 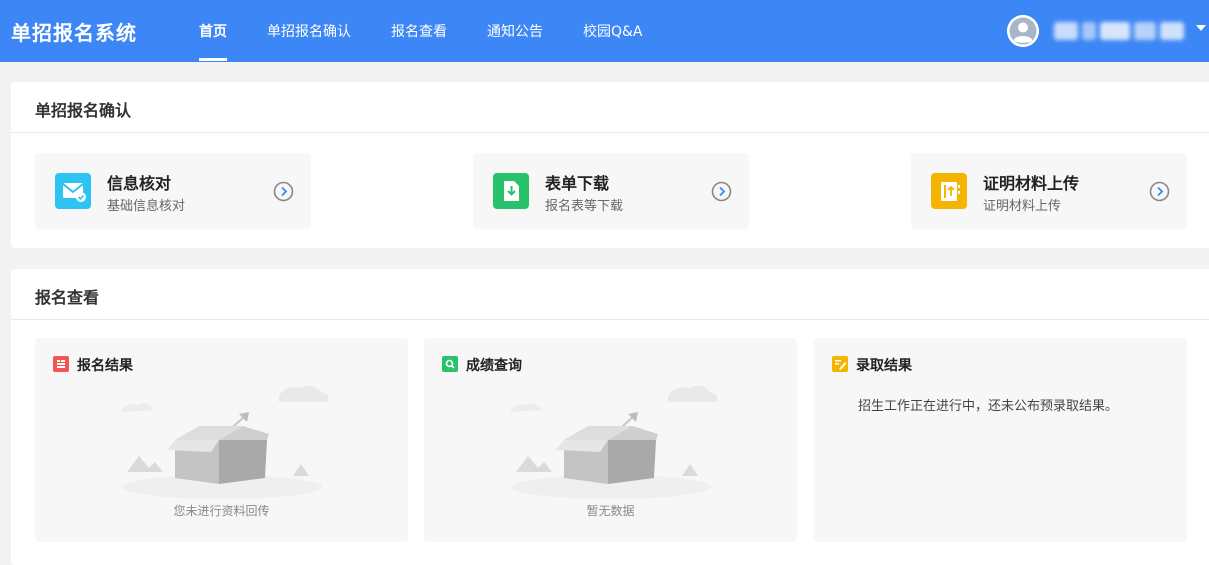 I want to click on top-nav-bar: 单招报名系统 首页 单招报名确认 报名查看 通知公告 校园Q&A, so click(x=604, y=31).